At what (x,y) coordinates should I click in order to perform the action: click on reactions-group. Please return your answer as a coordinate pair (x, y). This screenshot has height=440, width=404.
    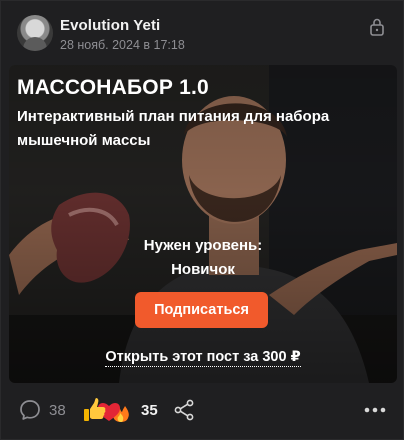
    Looking at the image, I should click on (108, 410).